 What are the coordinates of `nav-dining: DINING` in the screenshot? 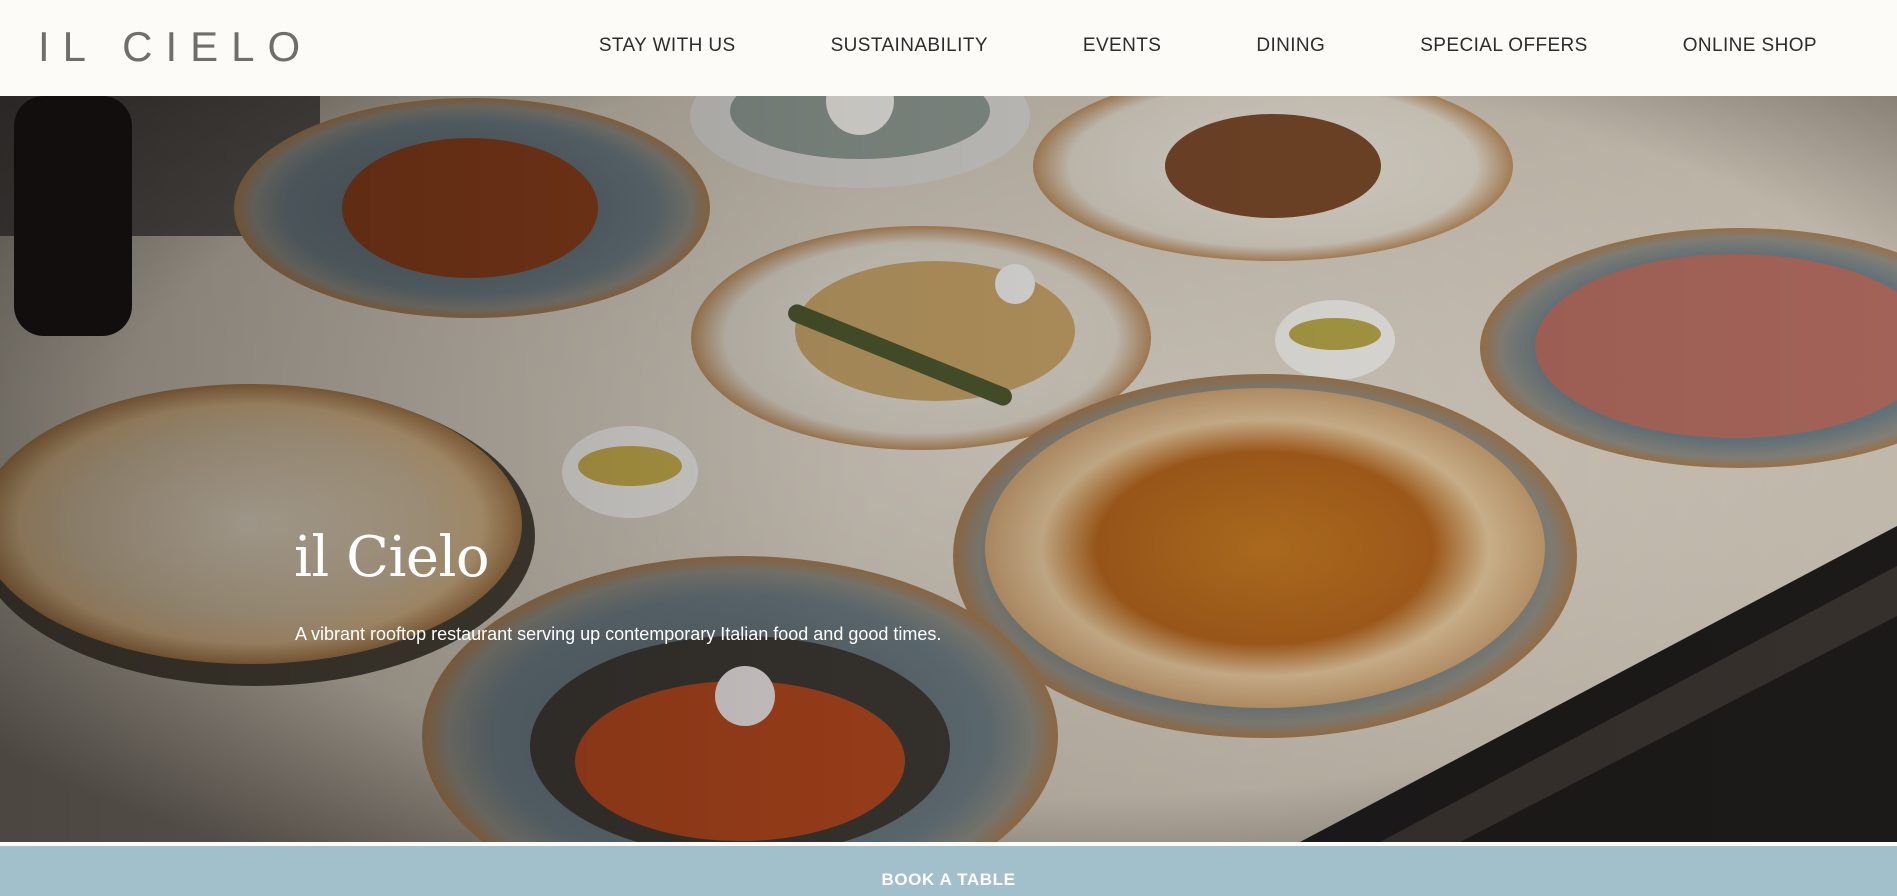 It's located at (1290, 46).